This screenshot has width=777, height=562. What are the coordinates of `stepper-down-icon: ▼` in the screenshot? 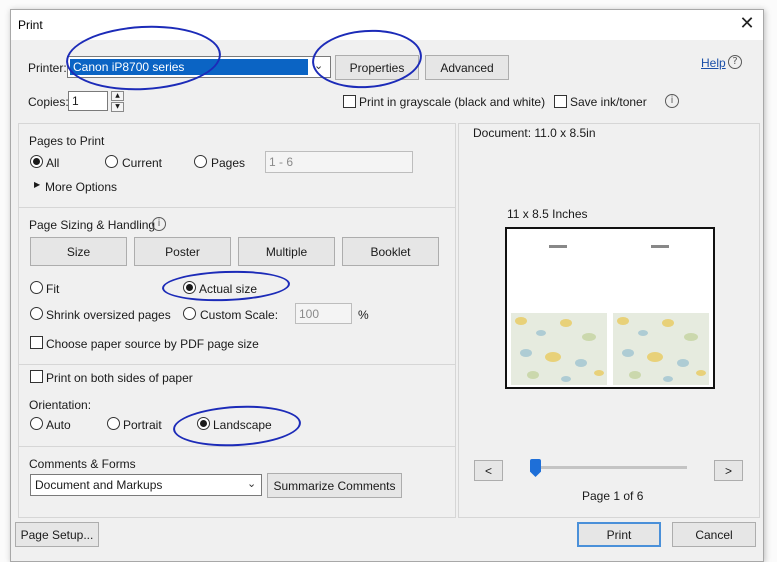 It's located at (117, 107).